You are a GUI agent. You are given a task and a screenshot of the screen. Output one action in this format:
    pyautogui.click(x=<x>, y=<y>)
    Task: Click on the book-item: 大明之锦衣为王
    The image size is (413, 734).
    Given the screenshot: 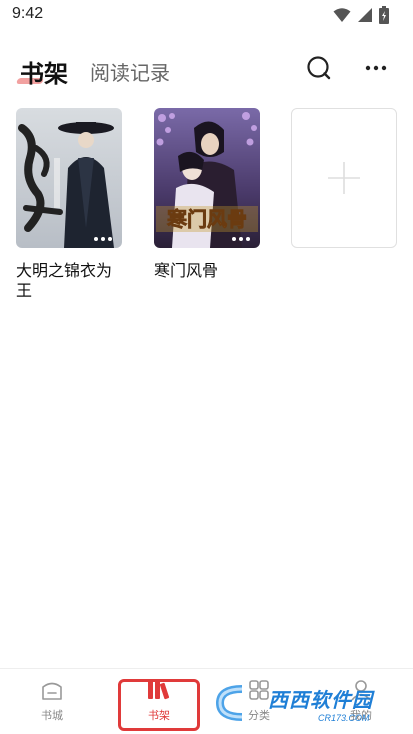 What is the action you would take?
    pyautogui.click(x=69, y=204)
    